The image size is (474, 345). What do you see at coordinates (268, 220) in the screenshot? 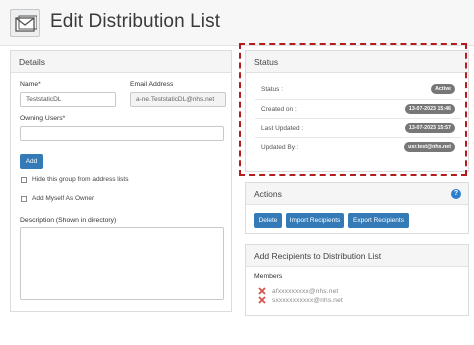
I see `delete-button: Delete` at bounding box center [268, 220].